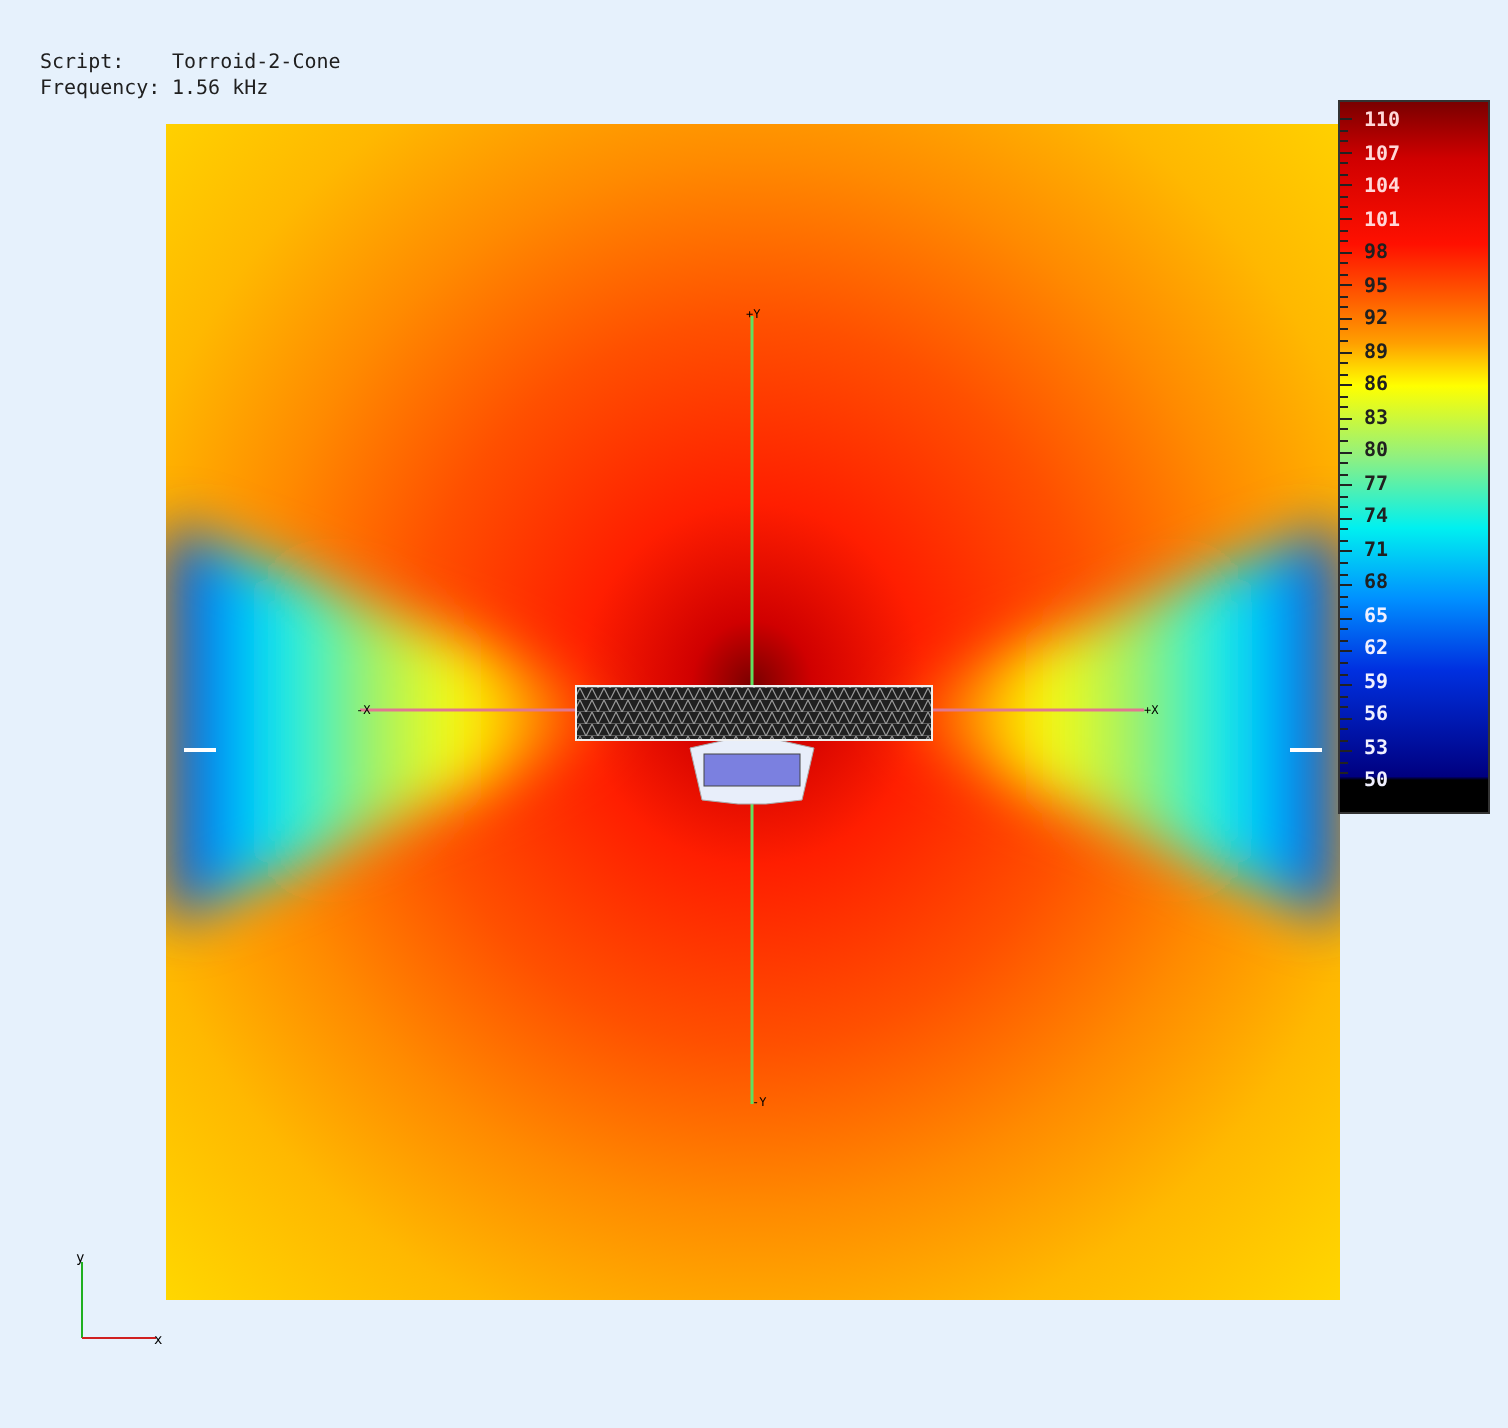 The width and height of the screenshot is (1508, 1428). What do you see at coordinates (1376, 253) in the screenshot?
I see `scale-label: 98` at bounding box center [1376, 253].